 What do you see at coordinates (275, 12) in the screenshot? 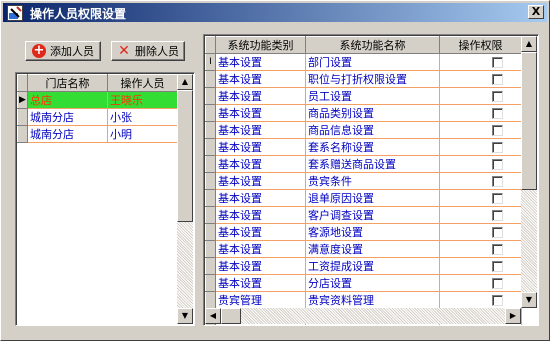
I see `title-bar: 操作人员权限设置 X` at bounding box center [275, 12].